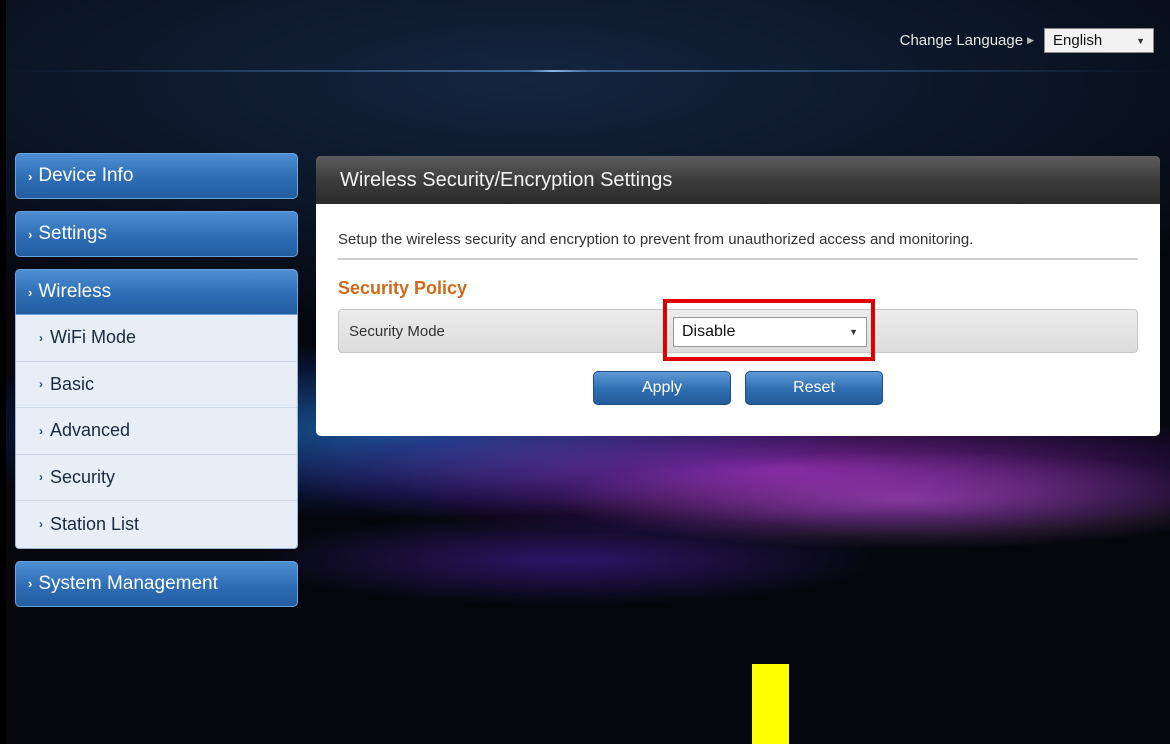 The height and width of the screenshot is (744, 1170). Describe the element at coordinates (1078, 40) in the screenshot. I see `language-select-value: English` at that location.